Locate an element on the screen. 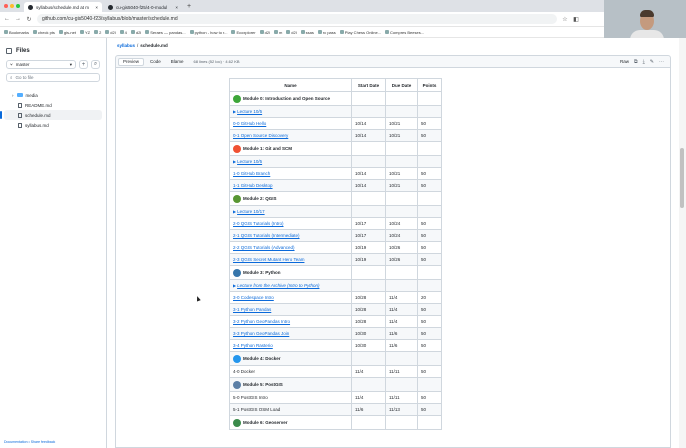 This screenshot has height=448, width=686. assignment-link: 2-0 QGIS Tutorials (Intro) is located at coordinates (258, 223).